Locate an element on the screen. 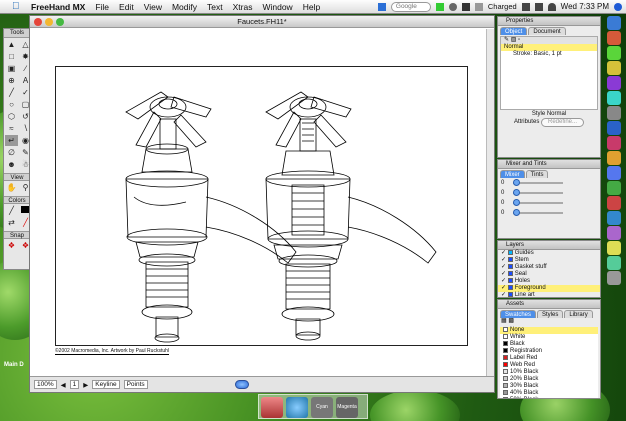 The image size is (626, 421). desktop-disk-label: Main D is located at coordinates (14, 365).